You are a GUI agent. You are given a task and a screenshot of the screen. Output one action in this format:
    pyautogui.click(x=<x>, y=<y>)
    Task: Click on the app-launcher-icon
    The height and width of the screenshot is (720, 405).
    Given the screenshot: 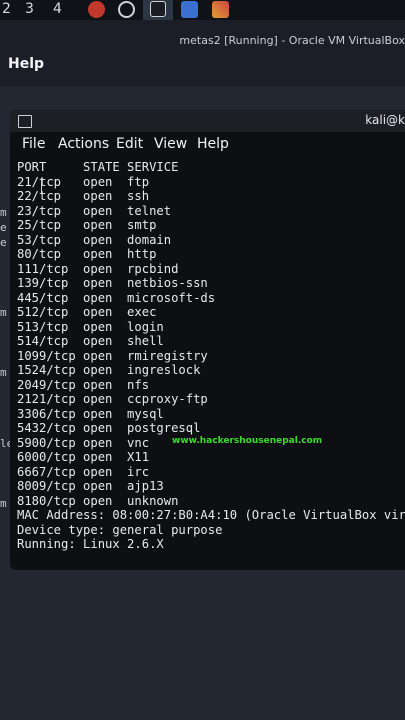 What is the action you would take?
    pyautogui.click(x=96, y=9)
    